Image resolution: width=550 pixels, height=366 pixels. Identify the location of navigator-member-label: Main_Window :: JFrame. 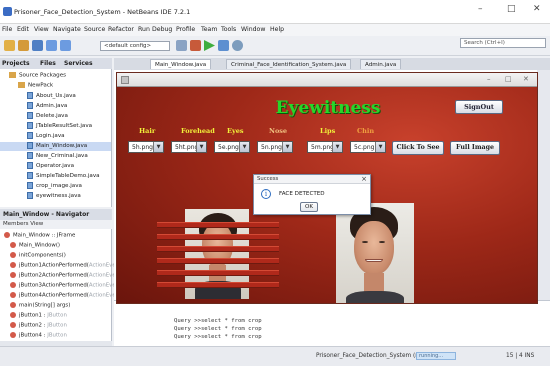
(44, 235).